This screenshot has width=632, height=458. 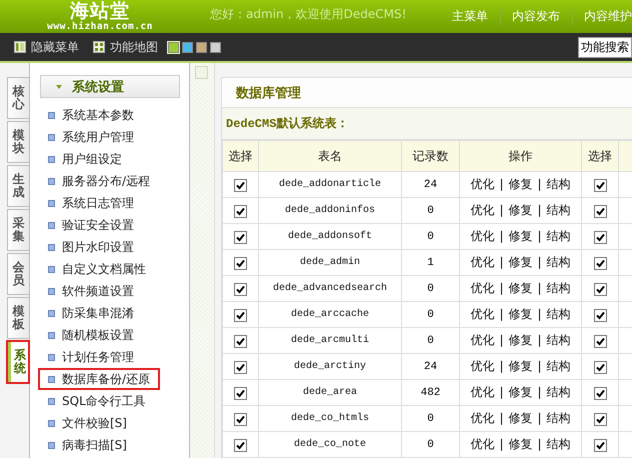 I want to click on toolbar-link: 功能地图, so click(x=134, y=47).